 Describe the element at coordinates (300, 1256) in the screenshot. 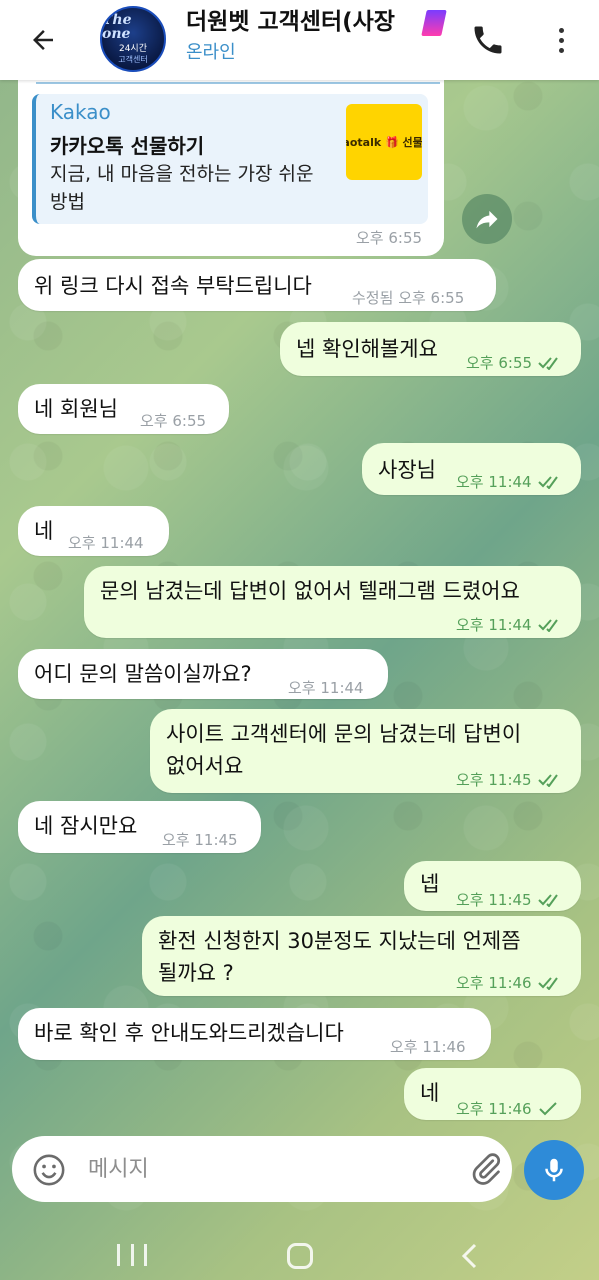

I see `home-button` at that location.